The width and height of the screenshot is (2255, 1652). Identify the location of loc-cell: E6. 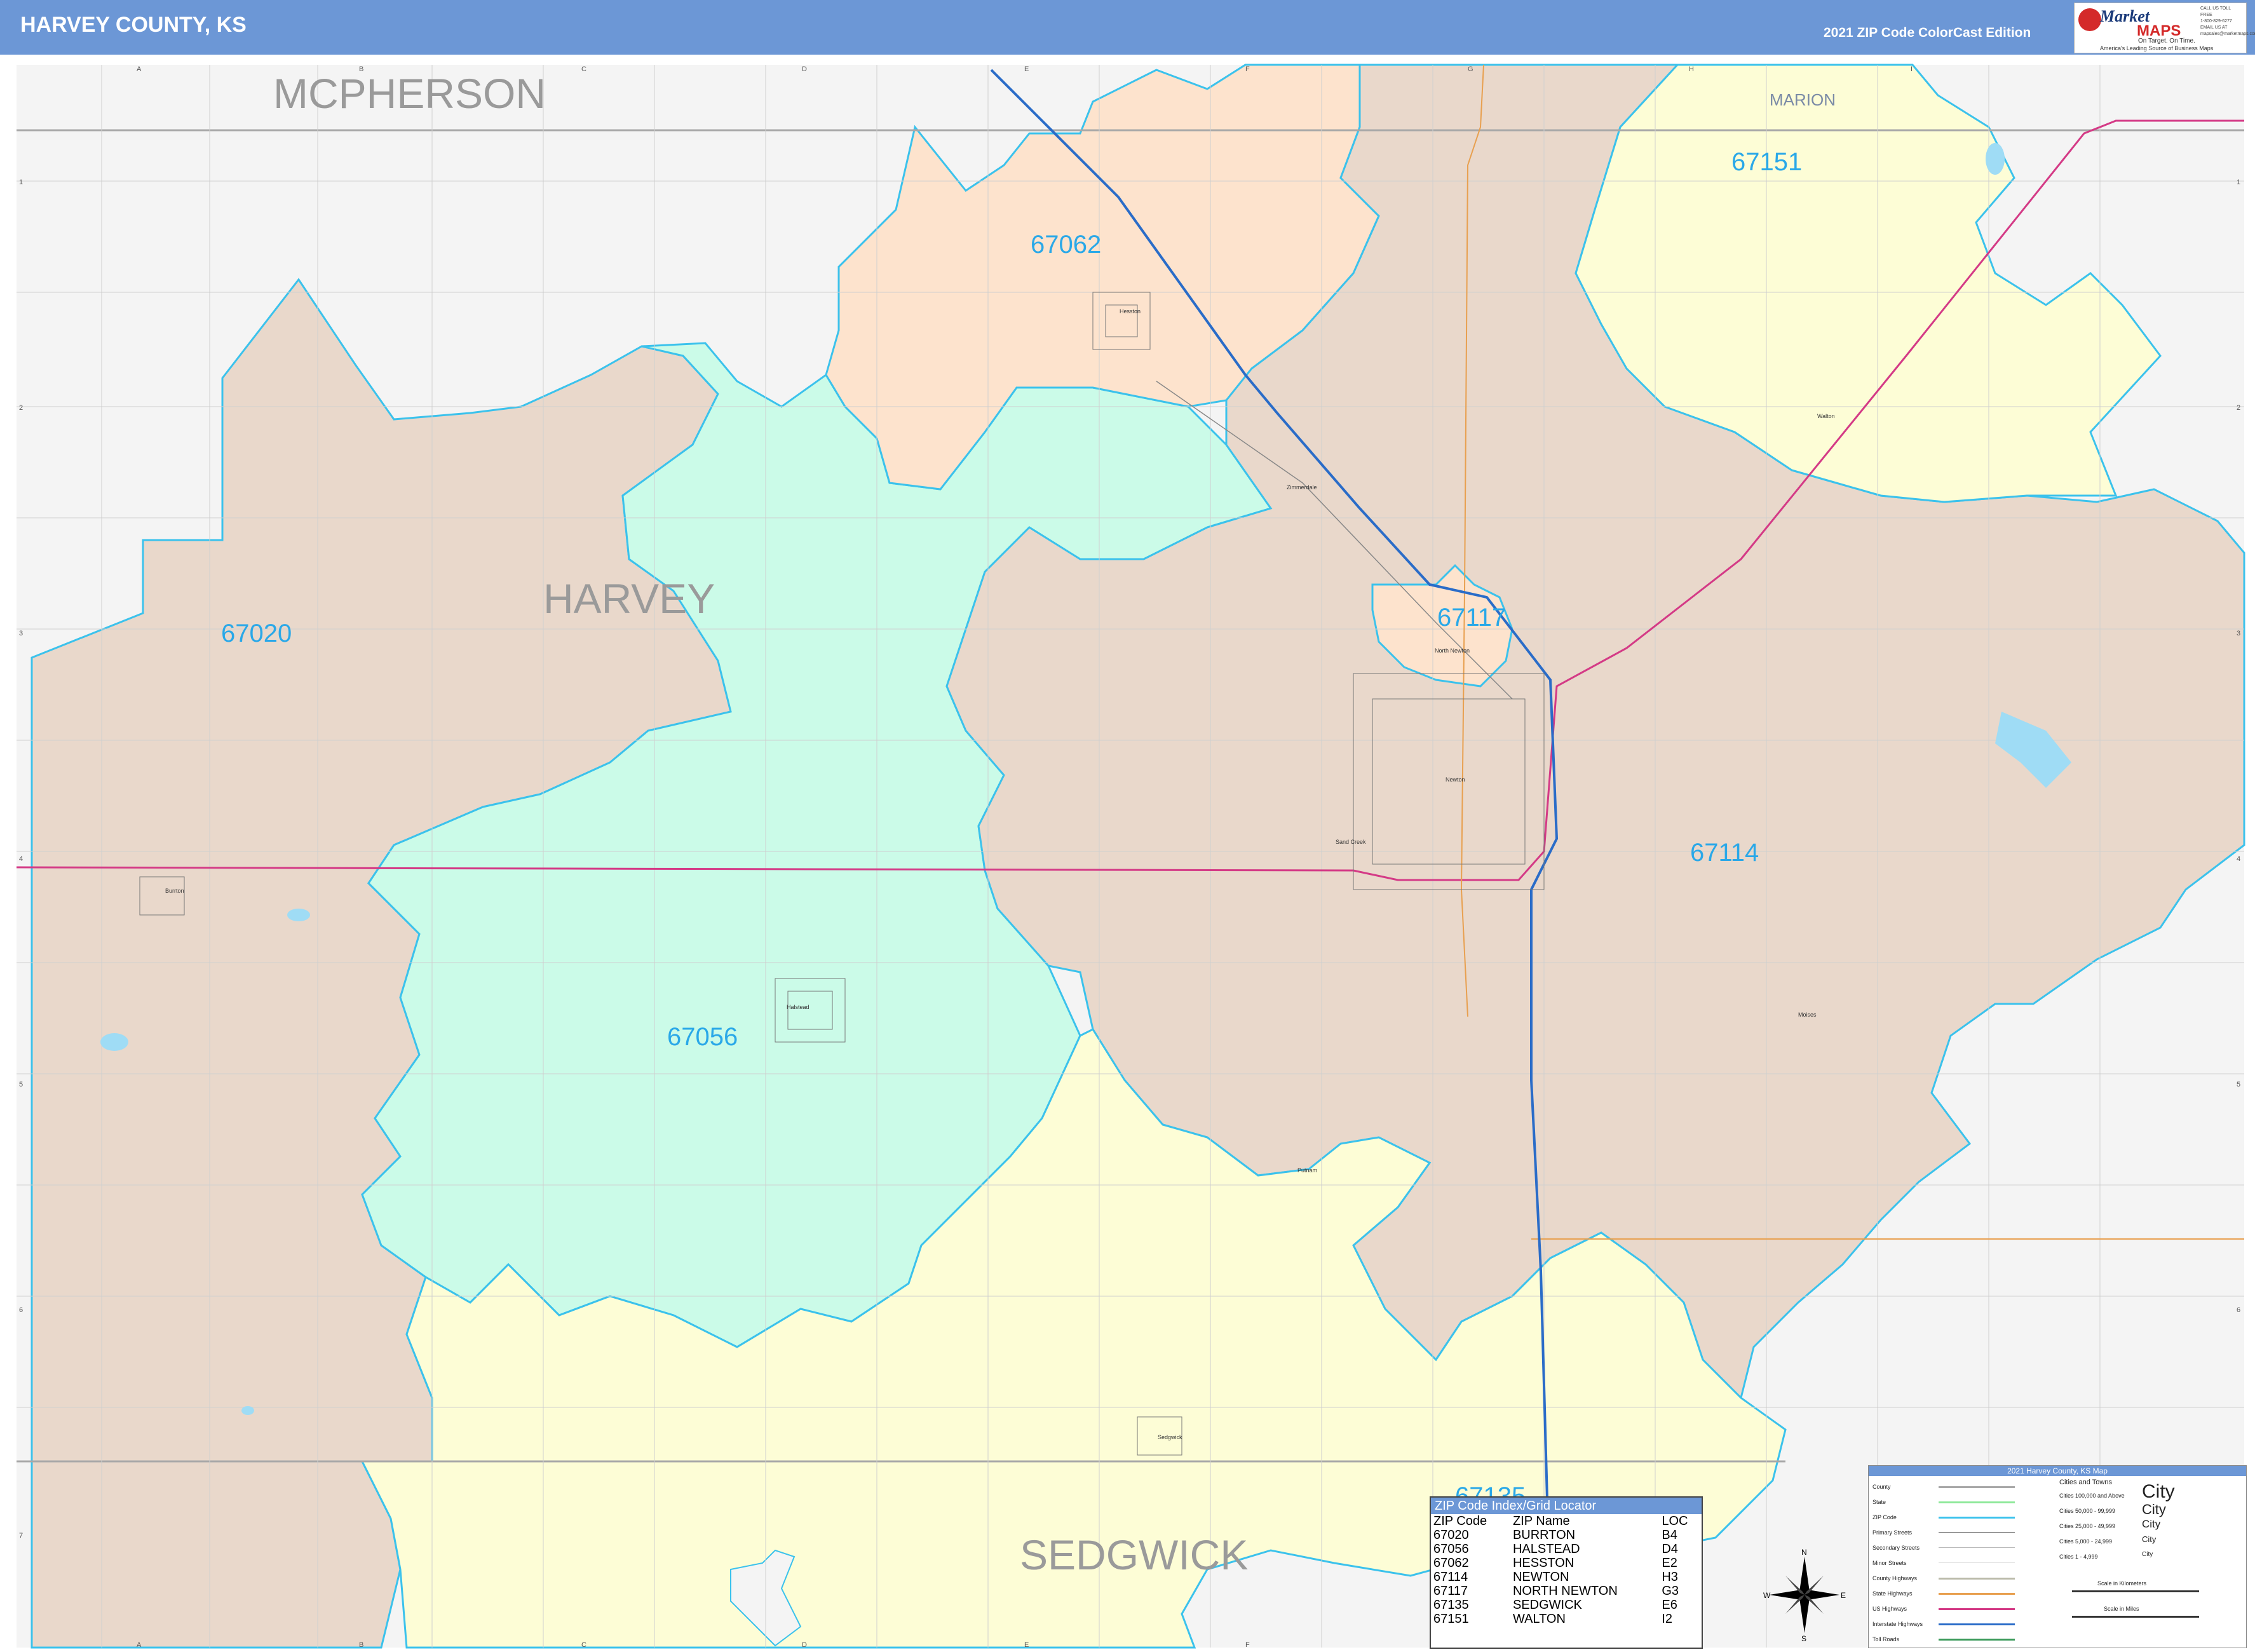
(1669, 1605).